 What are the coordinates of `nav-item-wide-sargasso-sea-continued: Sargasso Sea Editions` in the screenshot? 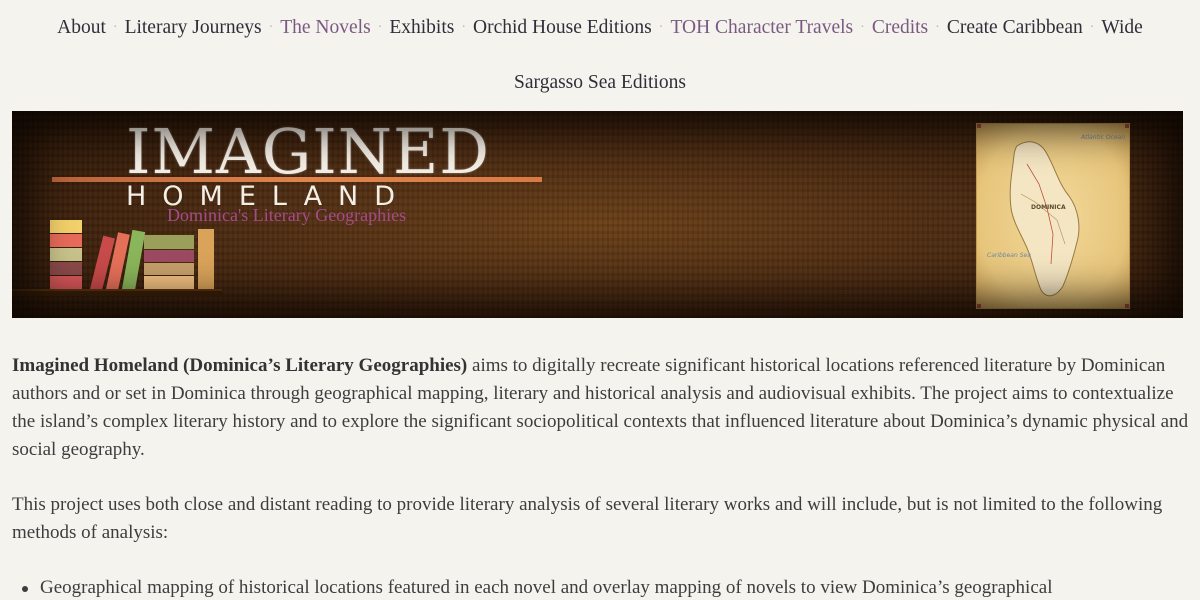 It's located at (600, 82).